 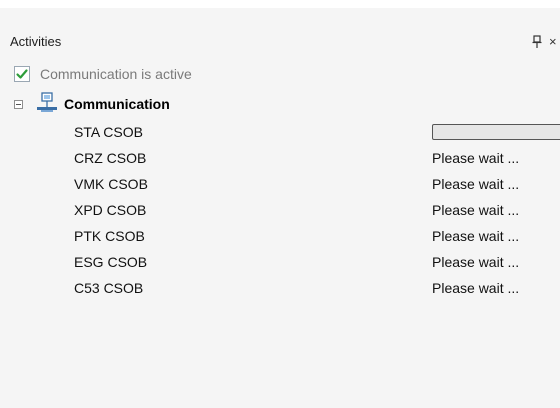 What do you see at coordinates (108, 288) in the screenshot?
I see `list-item-name: C53 CSOB` at bounding box center [108, 288].